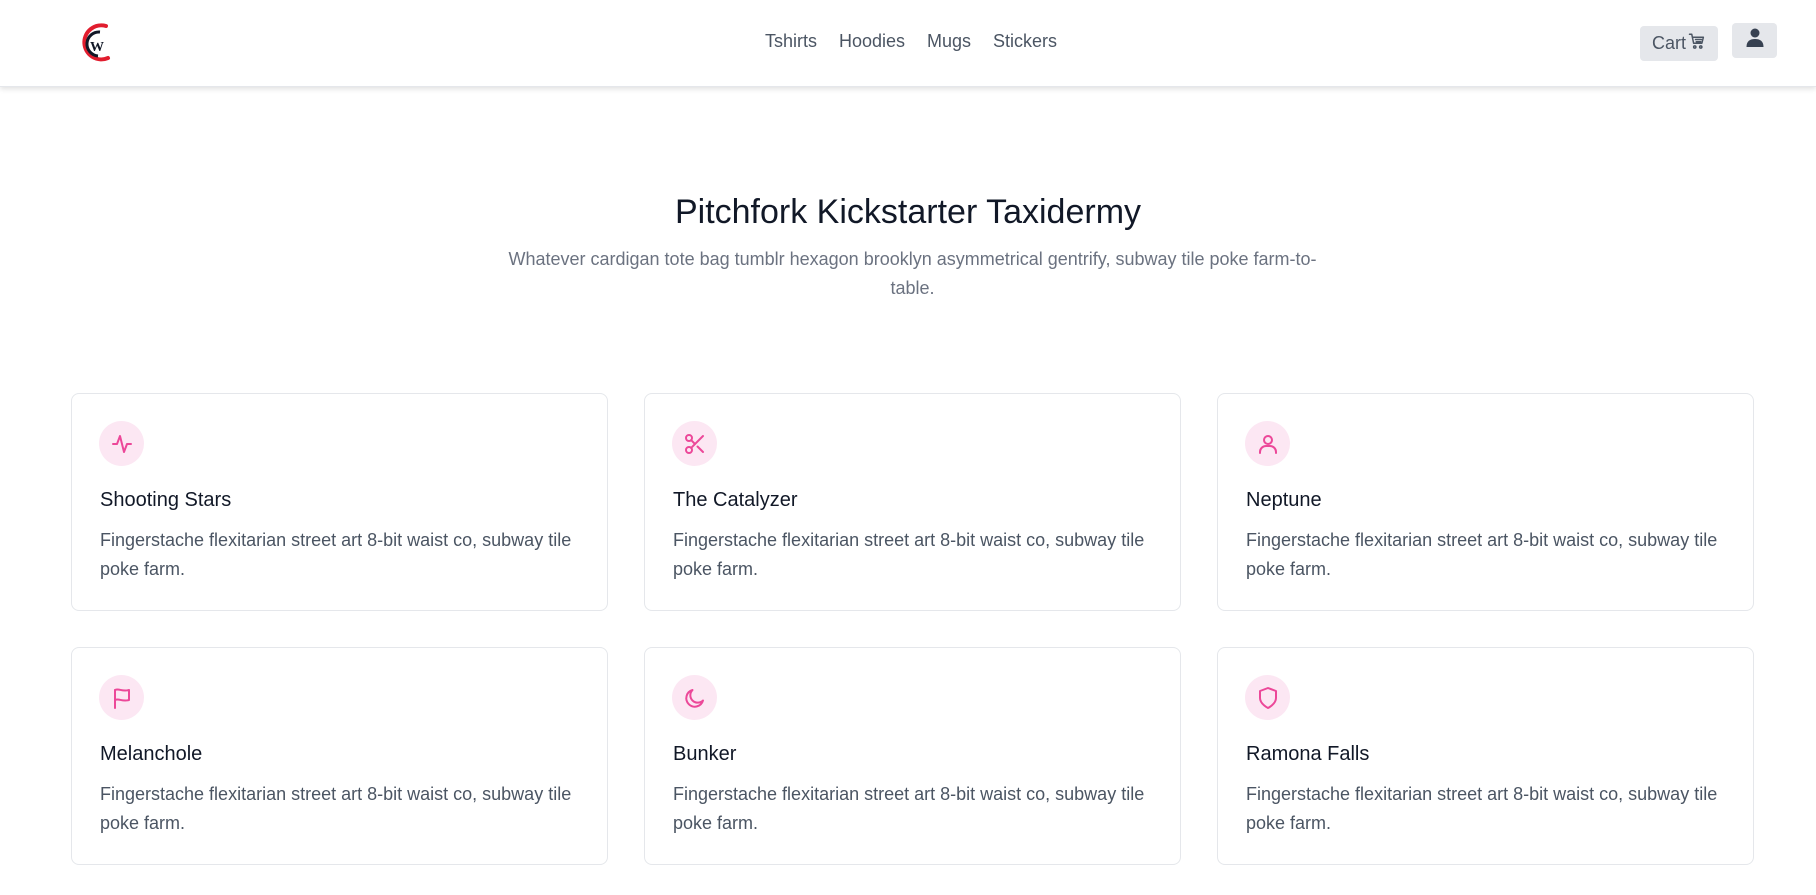  I want to click on cart-icon, so click(1697, 43).